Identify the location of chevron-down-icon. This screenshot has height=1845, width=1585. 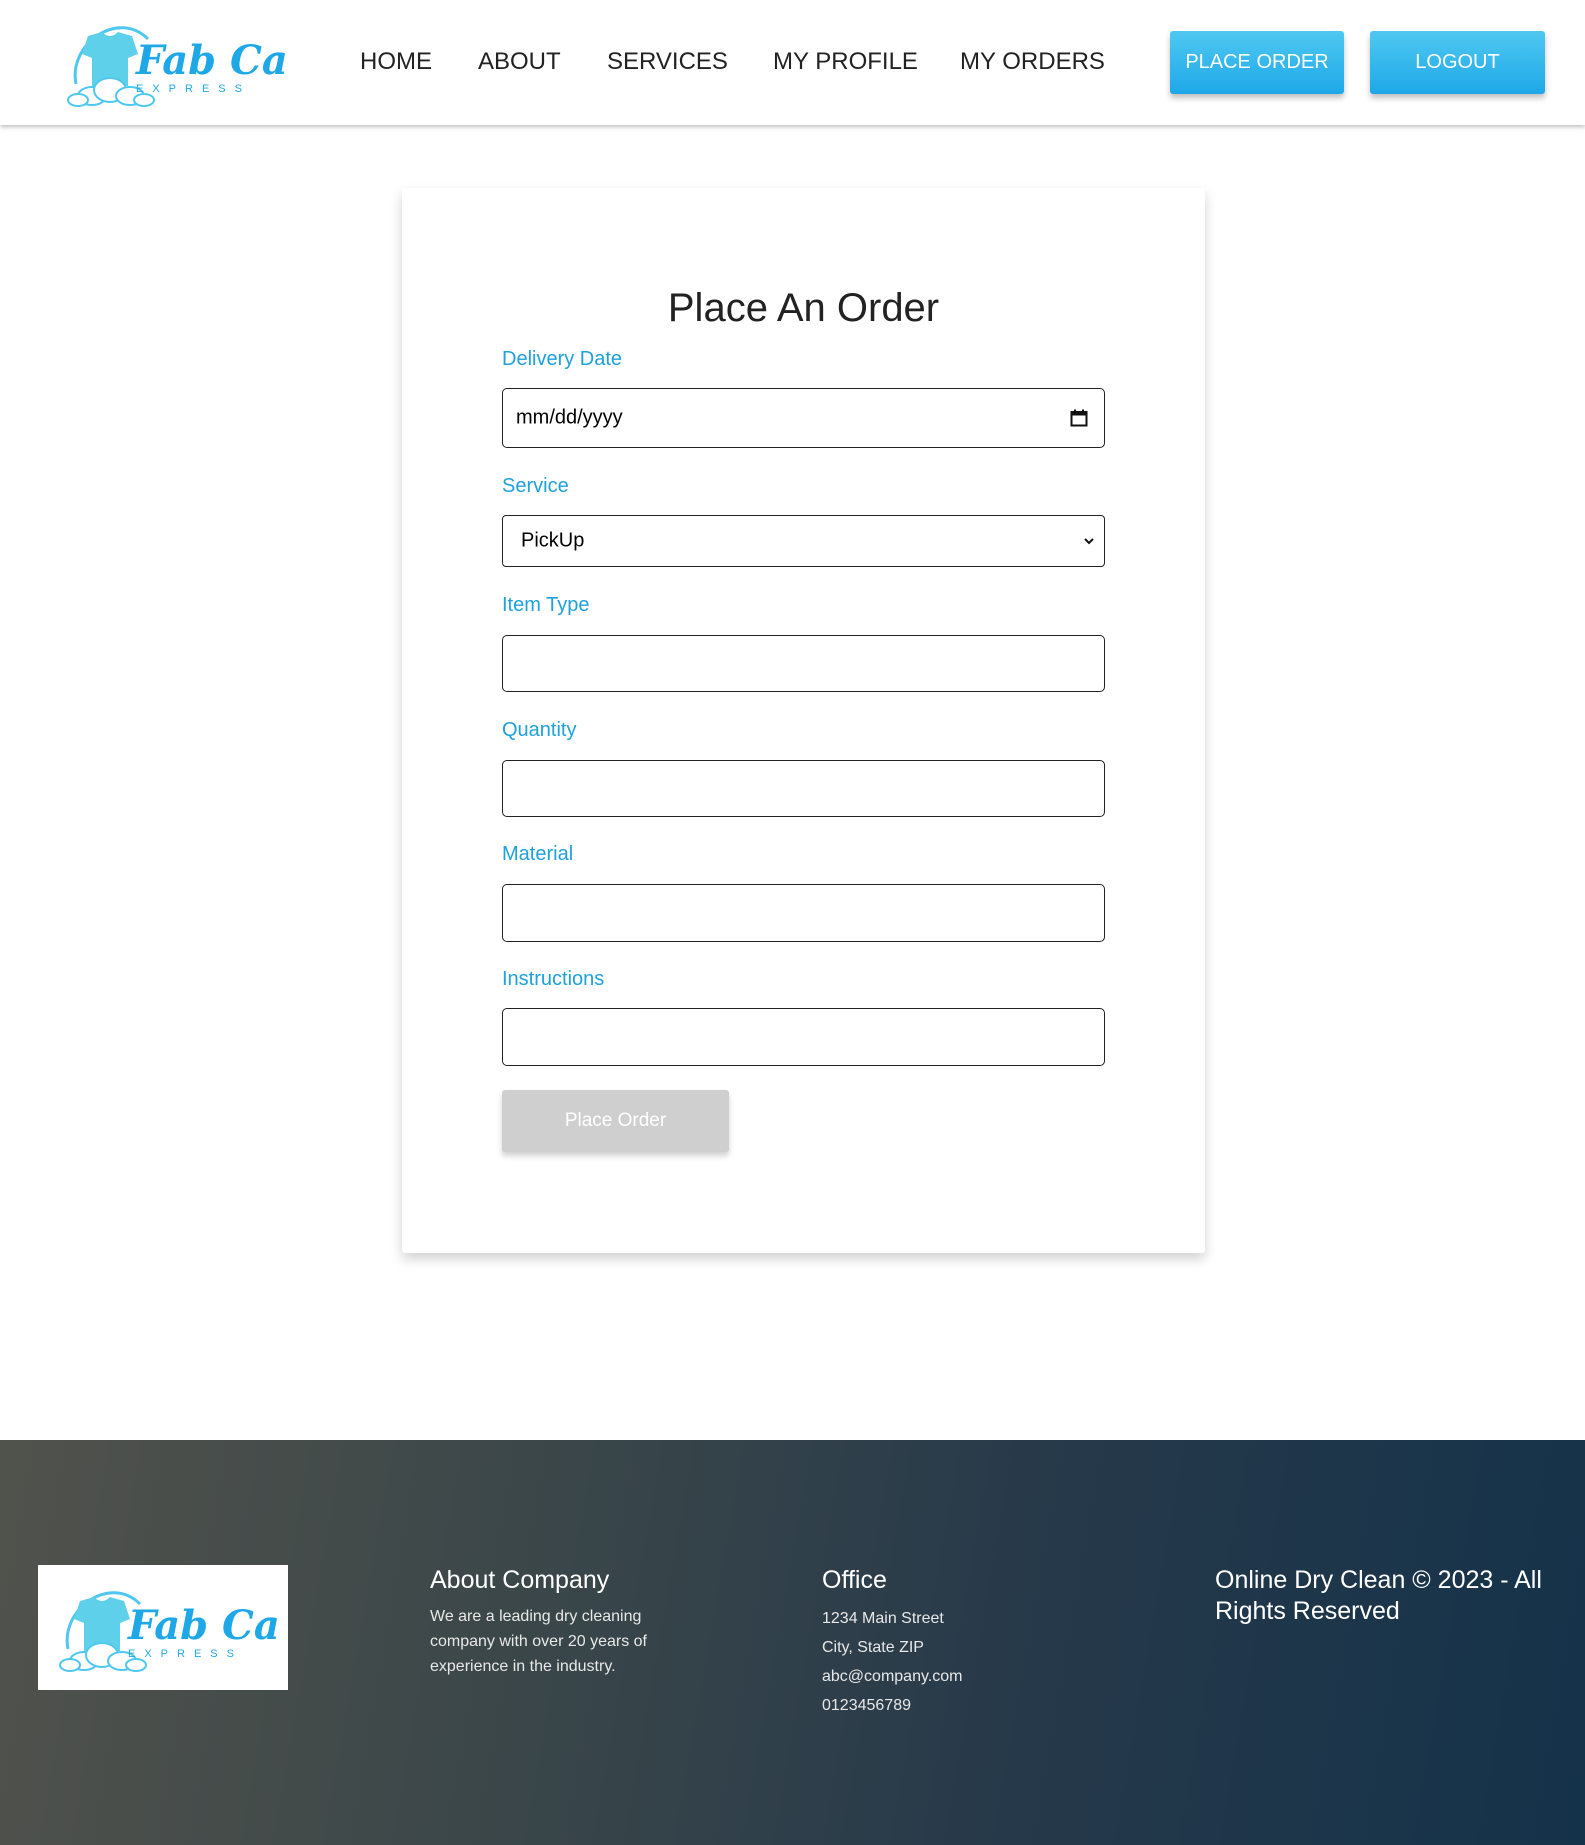
(1089, 541).